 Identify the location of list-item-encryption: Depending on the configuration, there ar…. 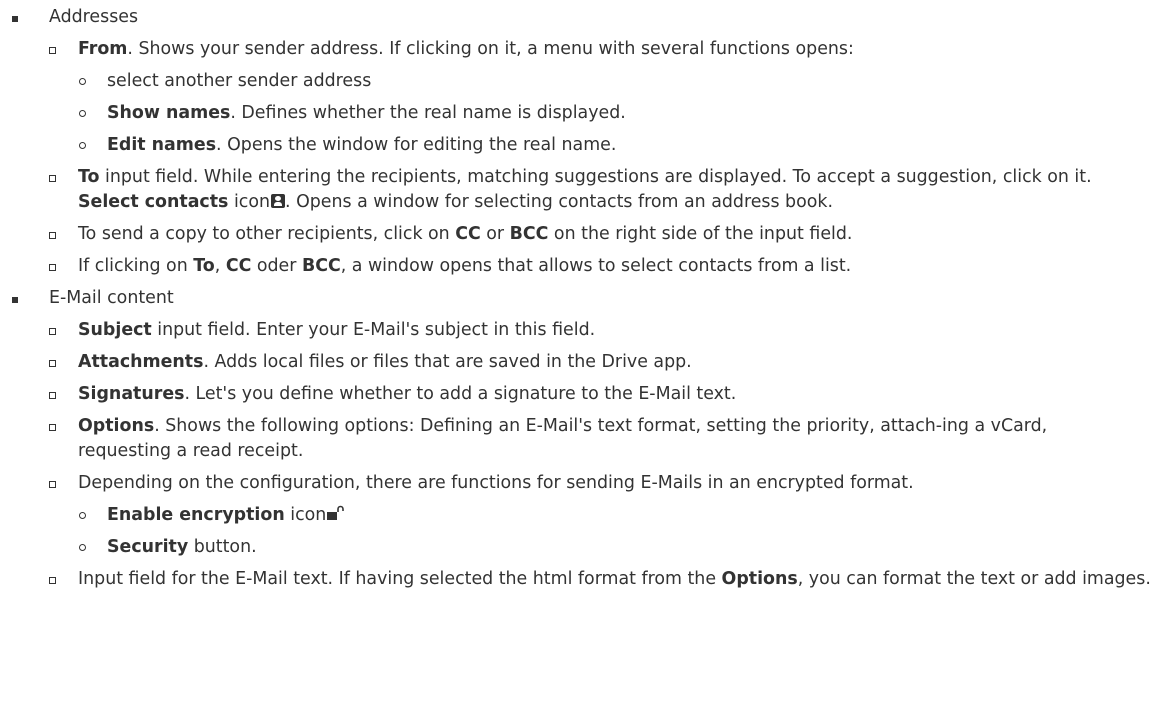
(600, 515).